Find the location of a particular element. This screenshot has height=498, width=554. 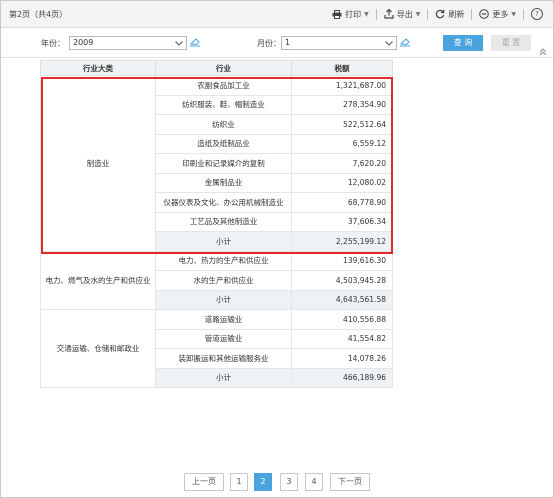

tax-cell: 278,354.90 is located at coordinates (342, 104).